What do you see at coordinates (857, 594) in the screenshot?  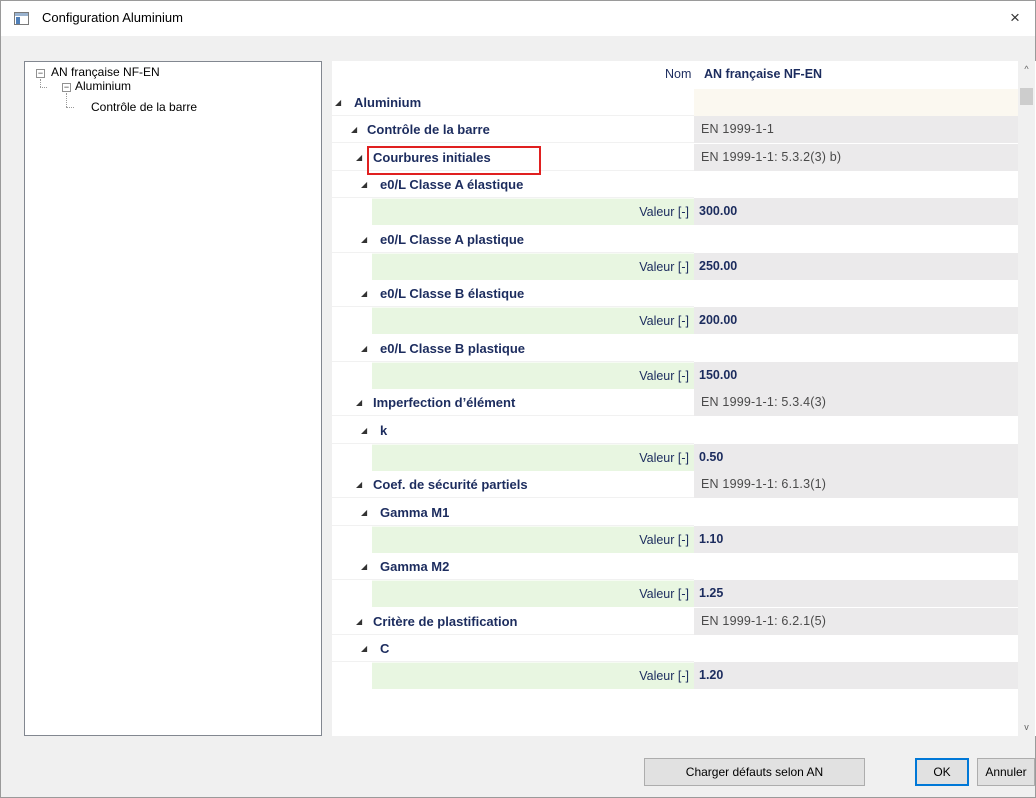 I see `value-field: 1.25` at bounding box center [857, 594].